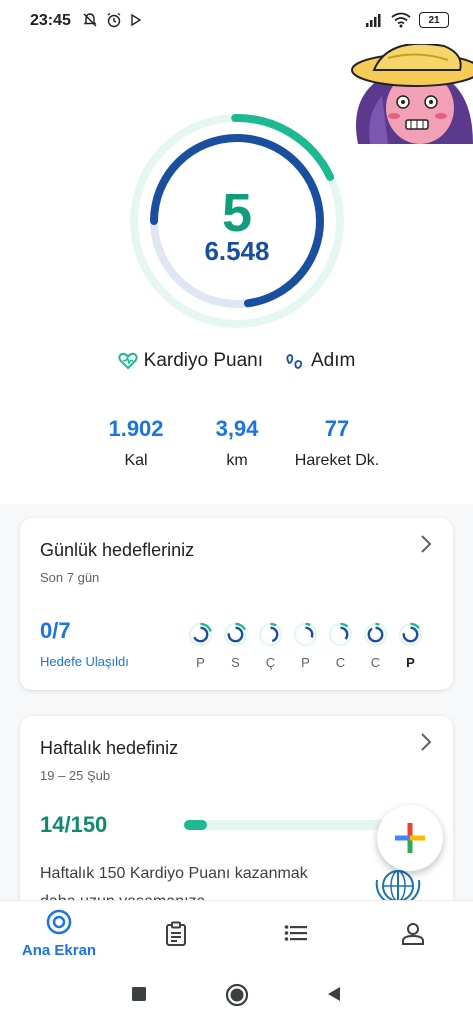  I want to click on plus-icon, so click(410, 838).